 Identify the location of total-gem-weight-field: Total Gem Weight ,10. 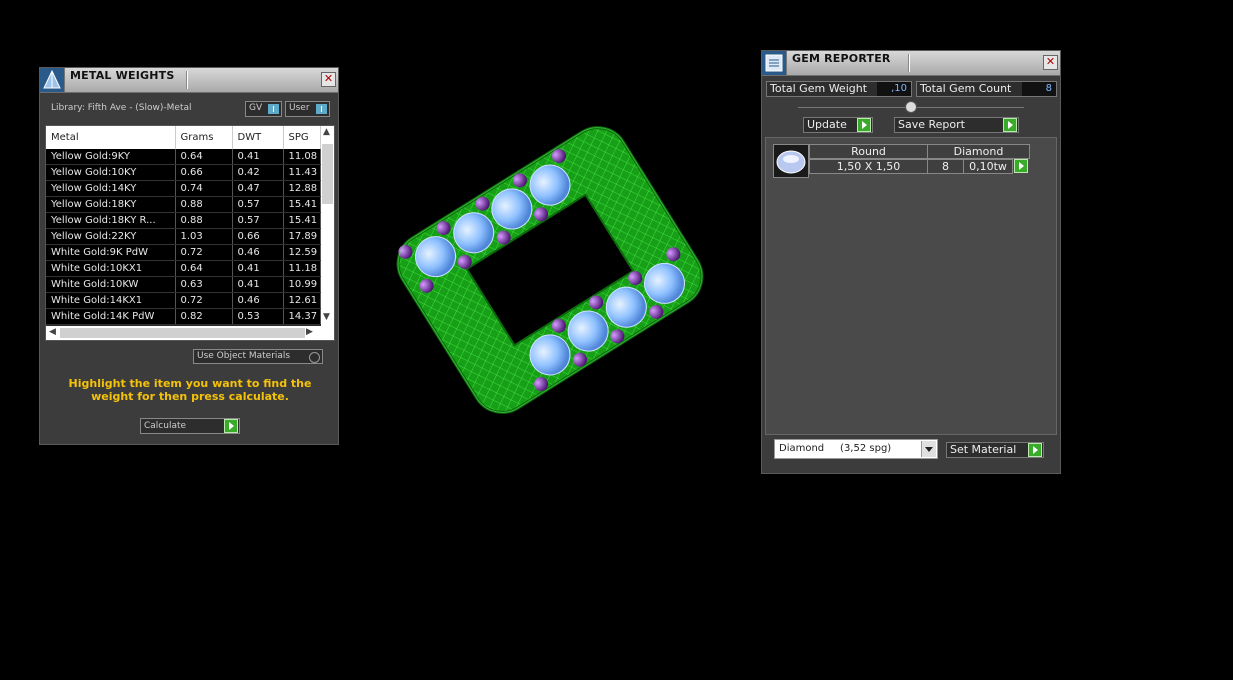
(839, 89).